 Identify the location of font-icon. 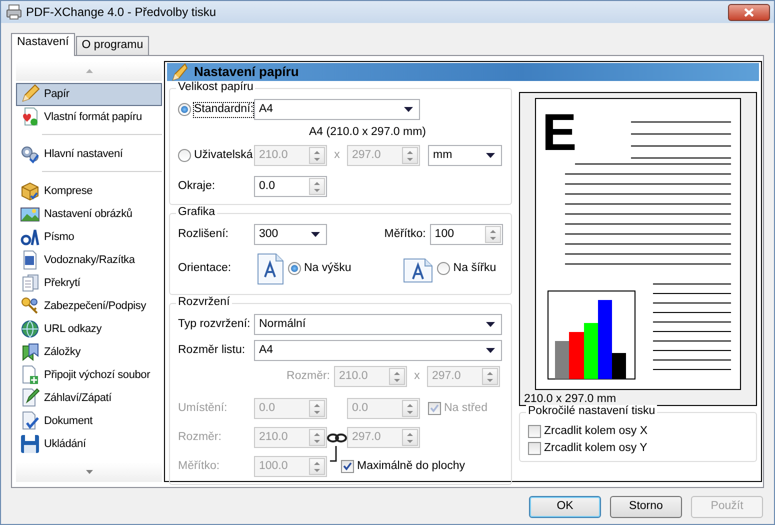
(30, 237).